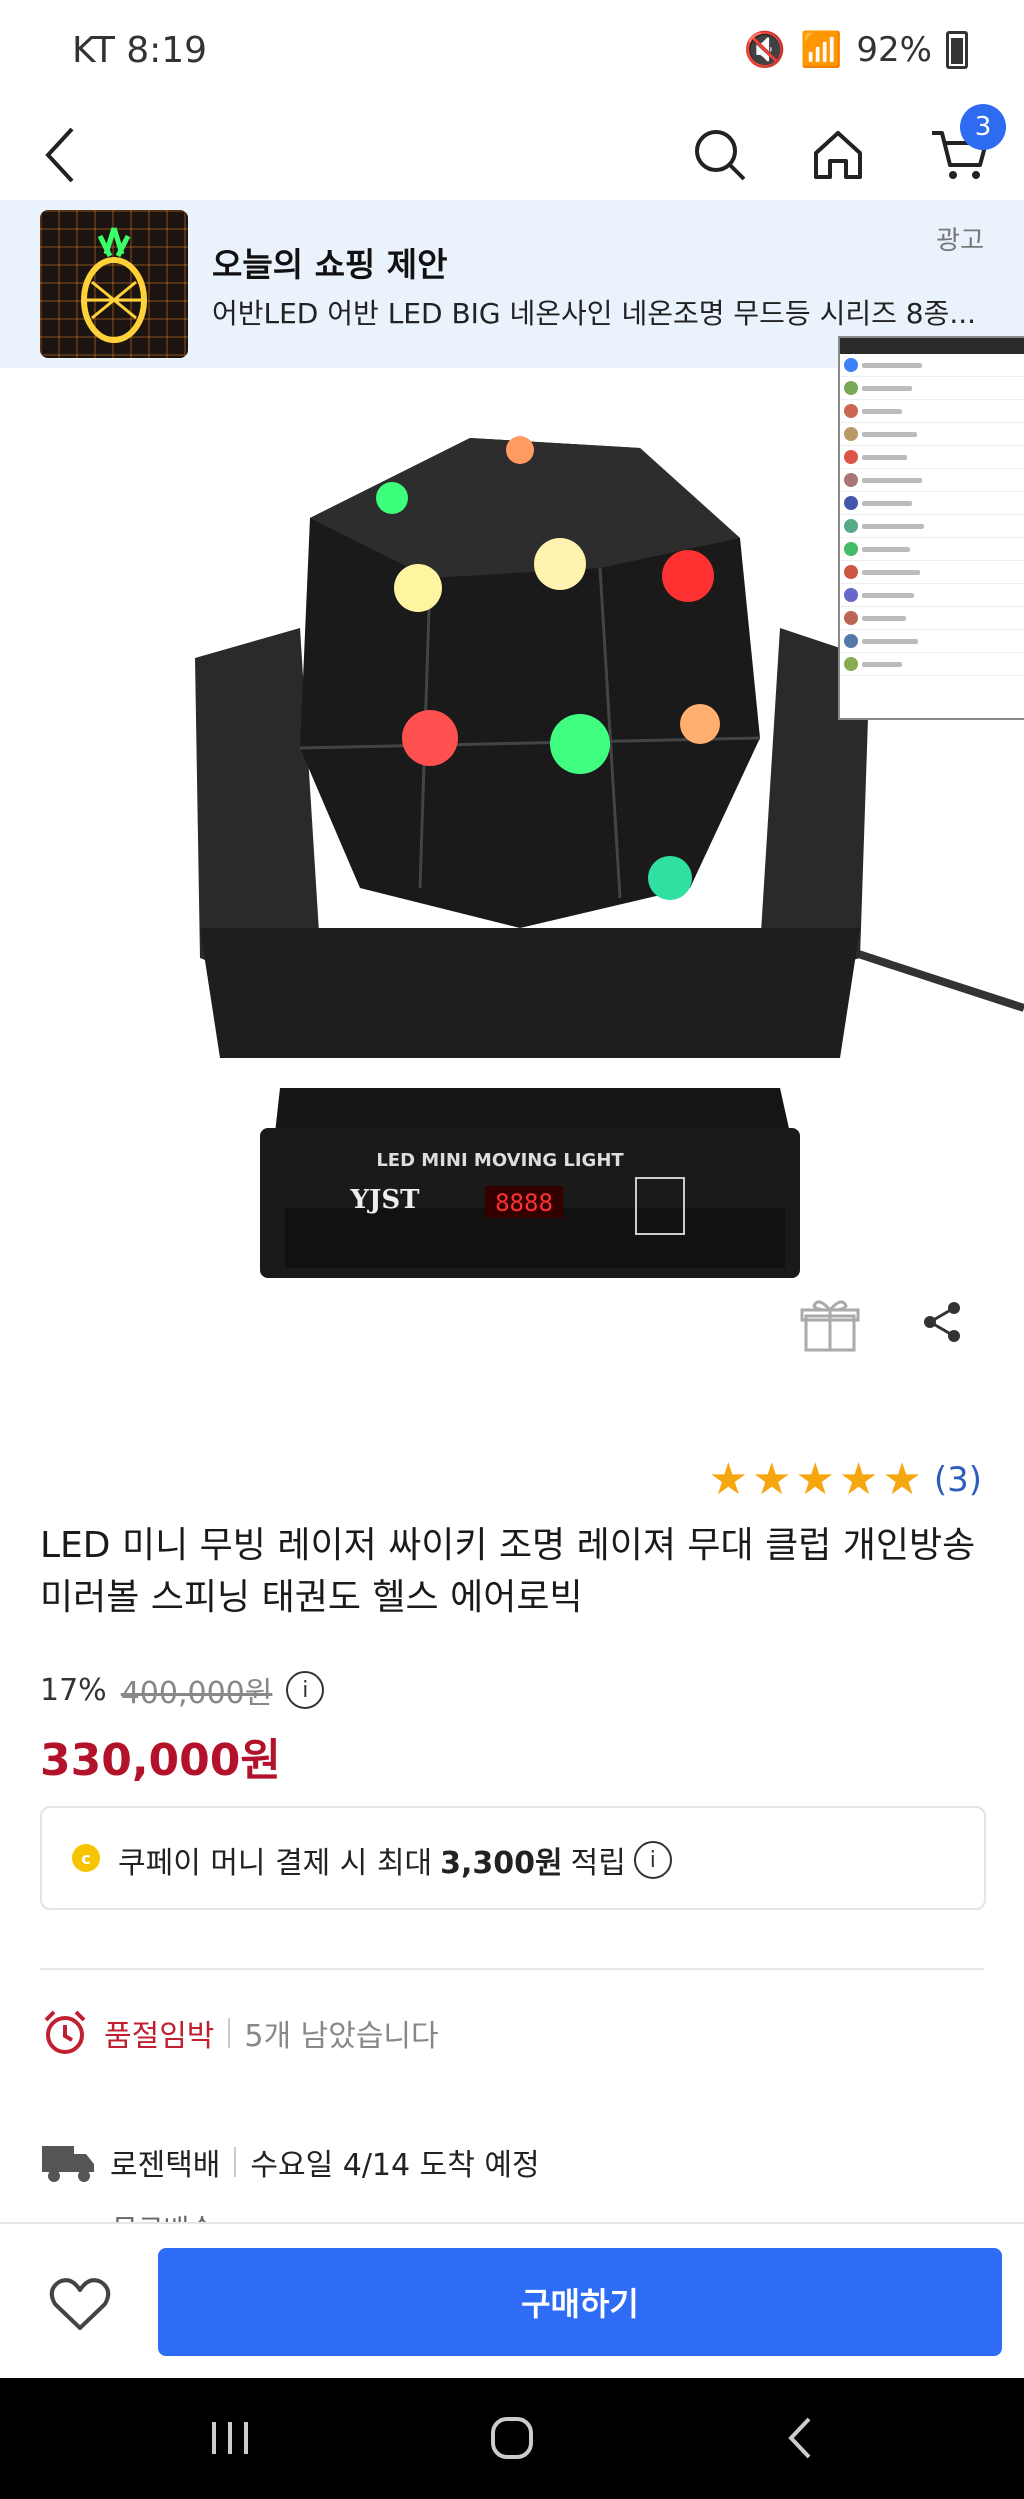 The image size is (1024, 2499). I want to click on price-row: 17% 400,000원 i, so click(182, 1690).